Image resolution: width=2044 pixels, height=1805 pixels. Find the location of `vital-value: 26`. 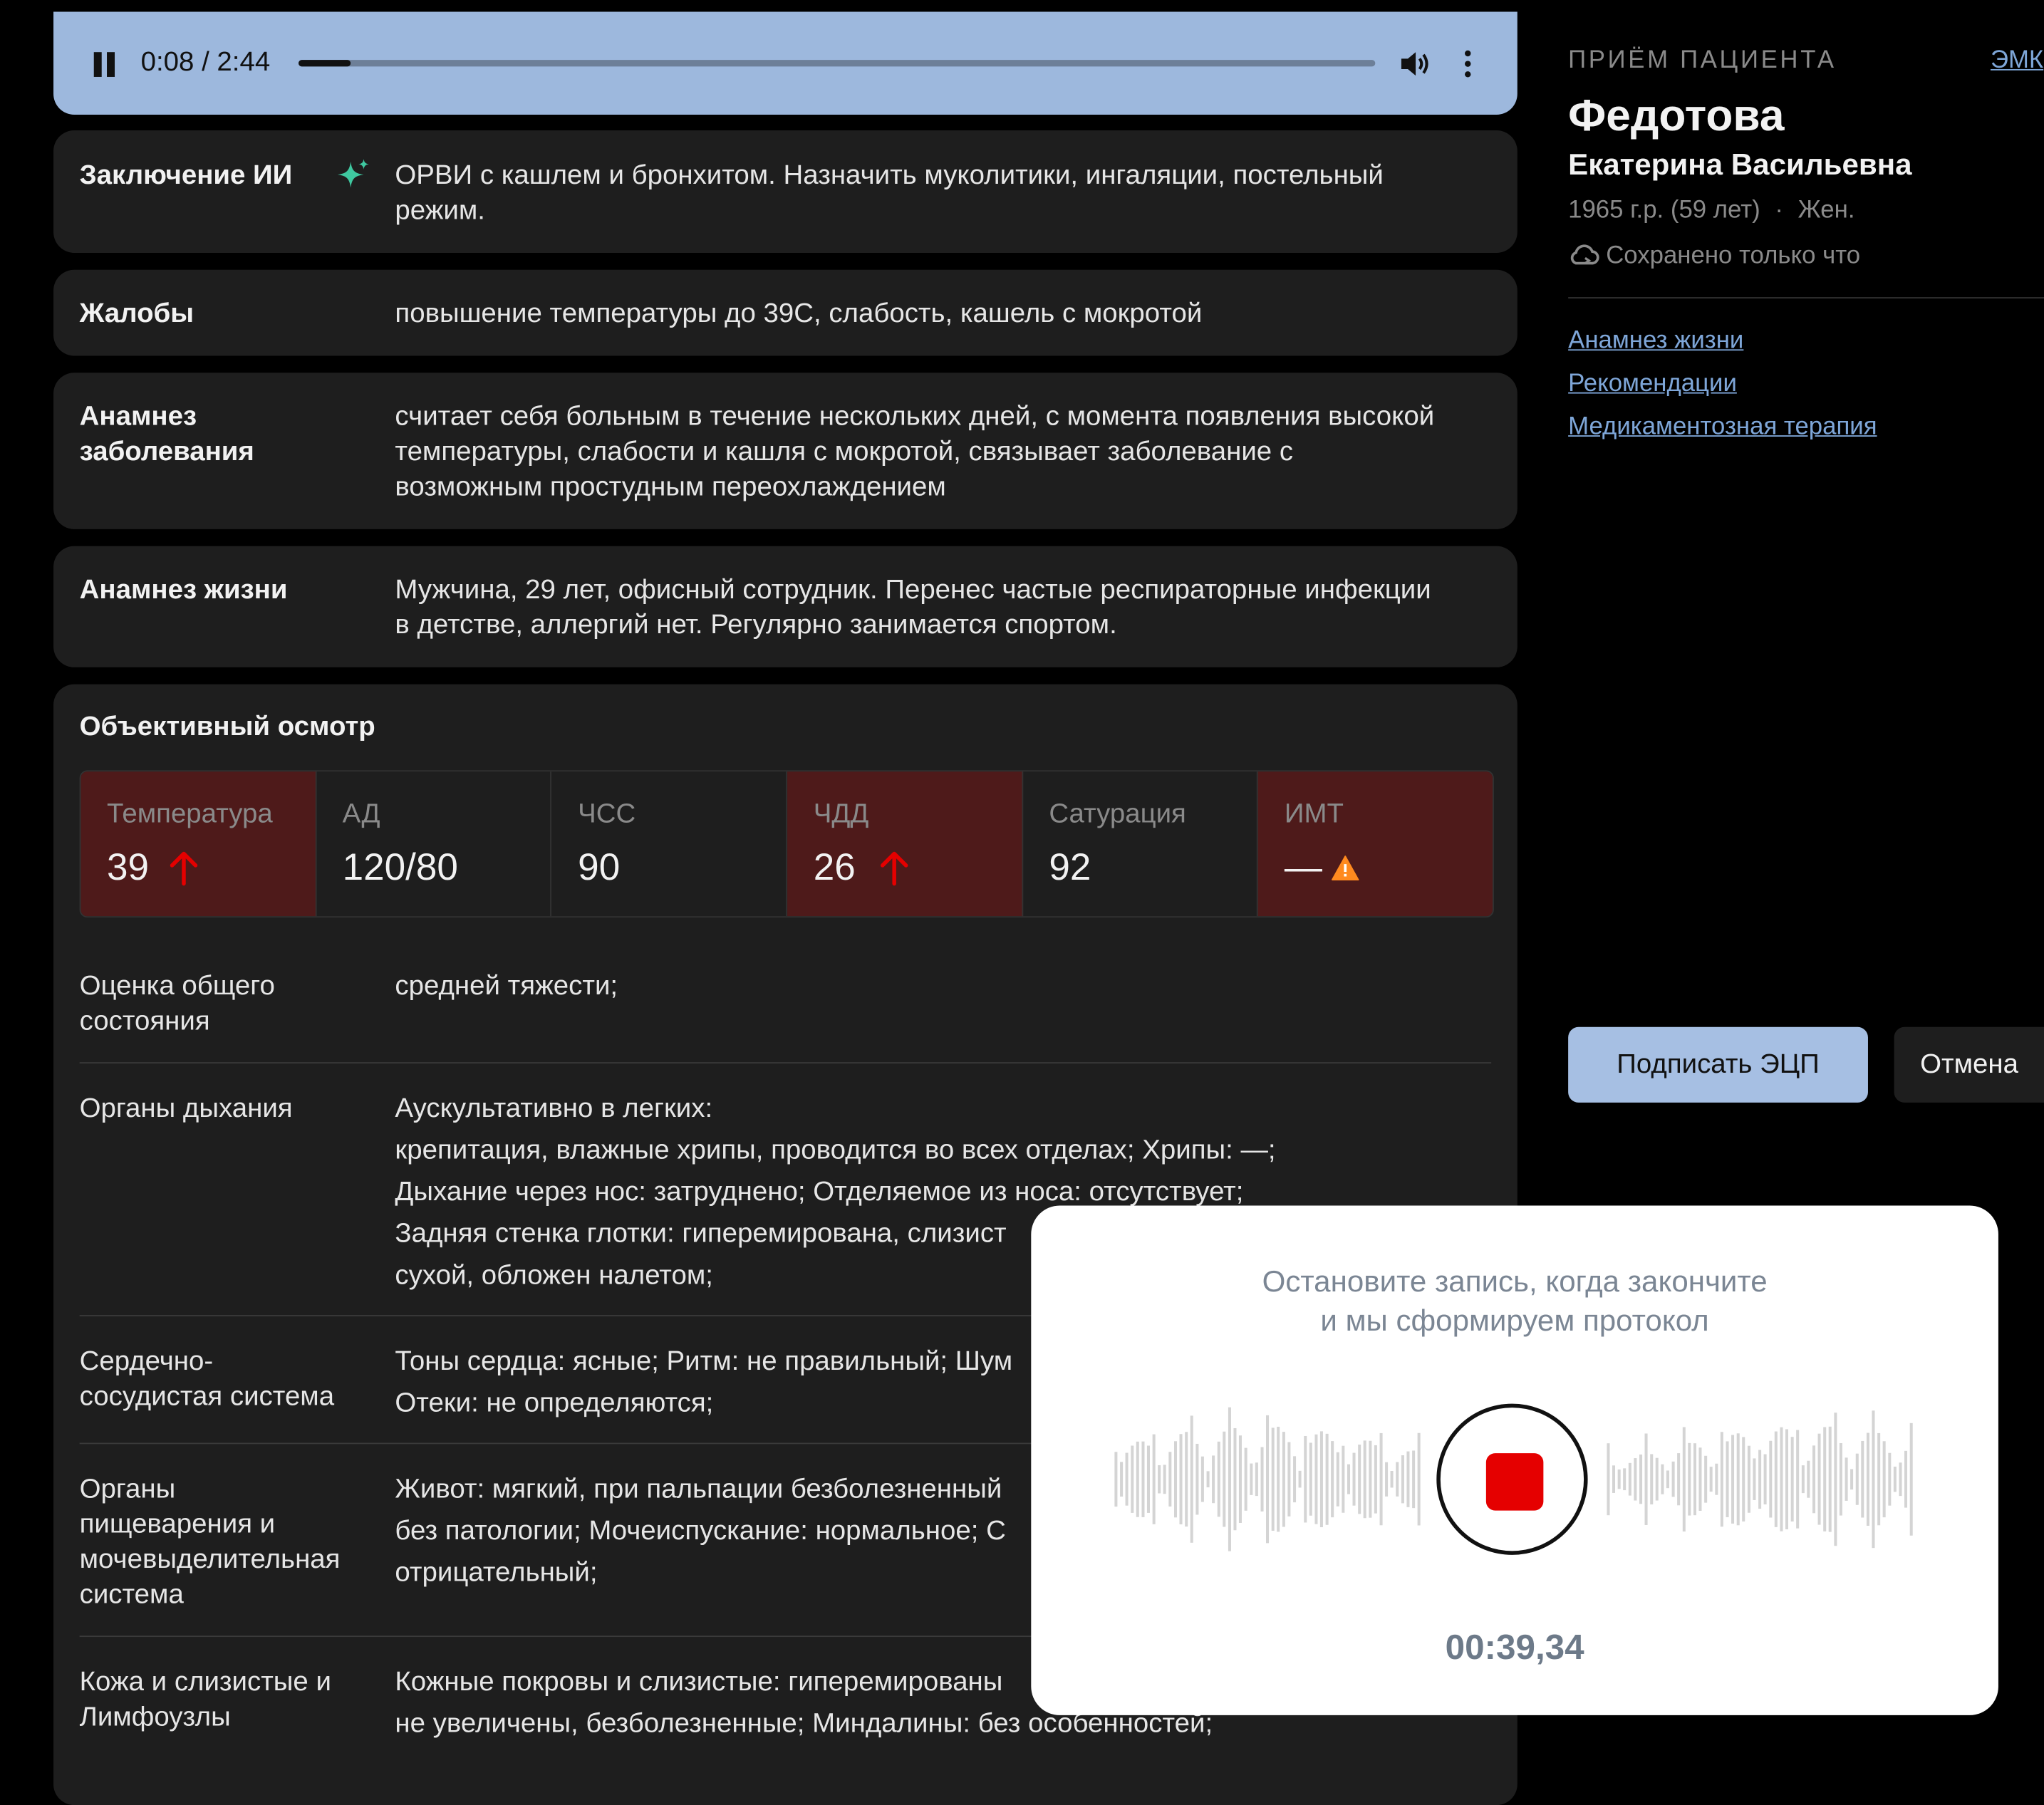

vital-value: 26 is located at coordinates (835, 868).